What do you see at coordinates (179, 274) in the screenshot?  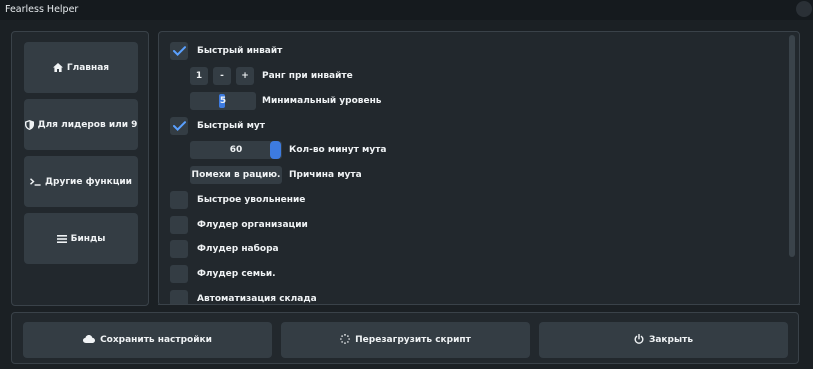 I see `flood-family-checkbox` at bounding box center [179, 274].